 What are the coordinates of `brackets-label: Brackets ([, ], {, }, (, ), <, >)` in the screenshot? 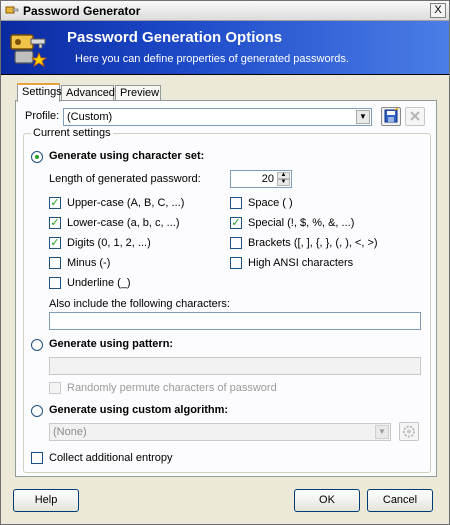 It's located at (313, 243).